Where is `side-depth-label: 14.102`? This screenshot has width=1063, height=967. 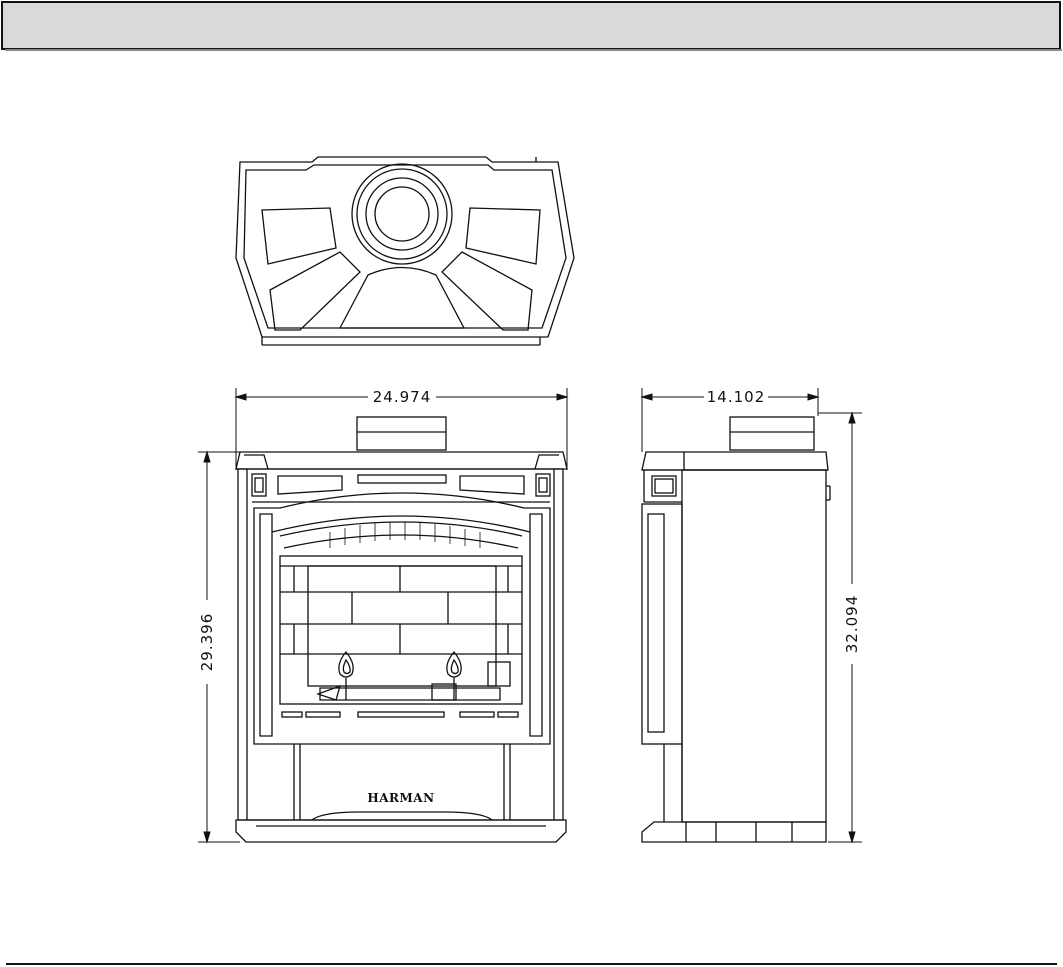 side-depth-label: 14.102 is located at coordinates (736, 397).